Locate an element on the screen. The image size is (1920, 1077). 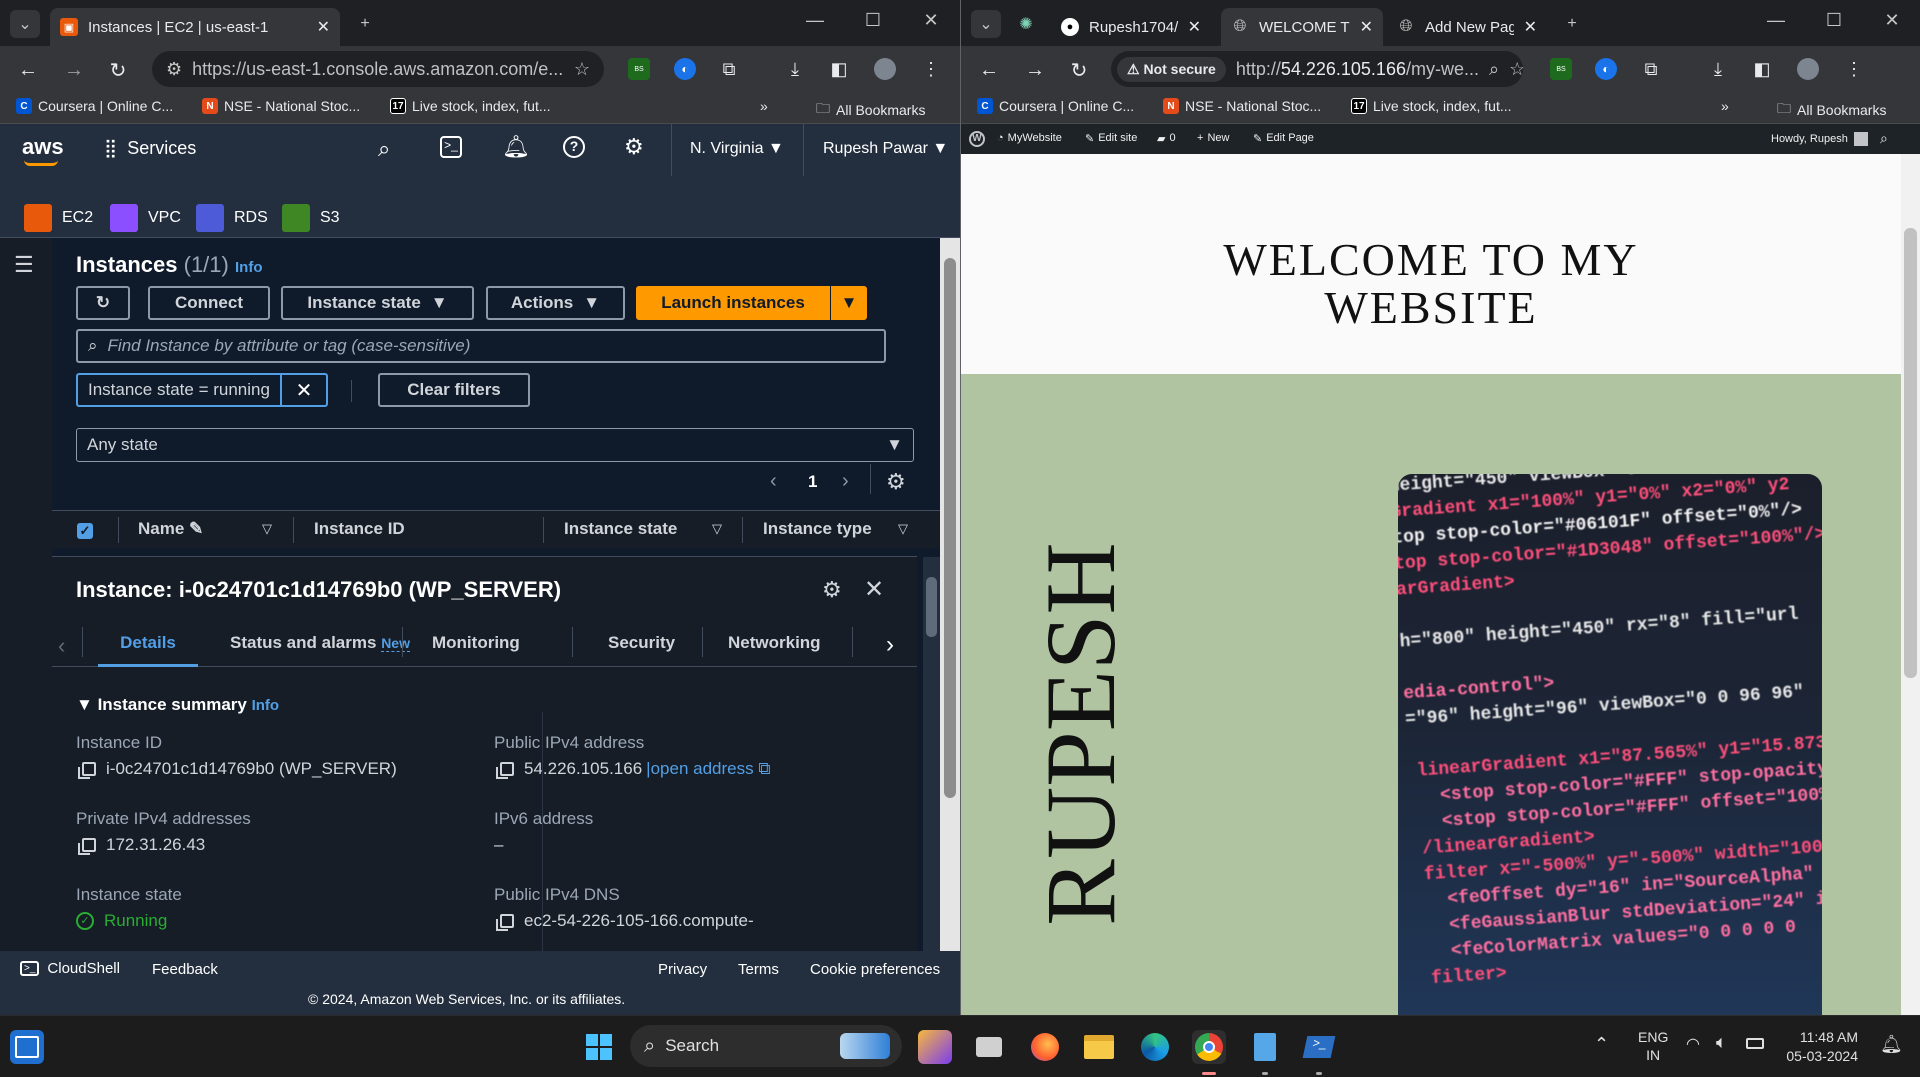
taskbar-search: ⌕ Search is located at coordinates (766, 1046).